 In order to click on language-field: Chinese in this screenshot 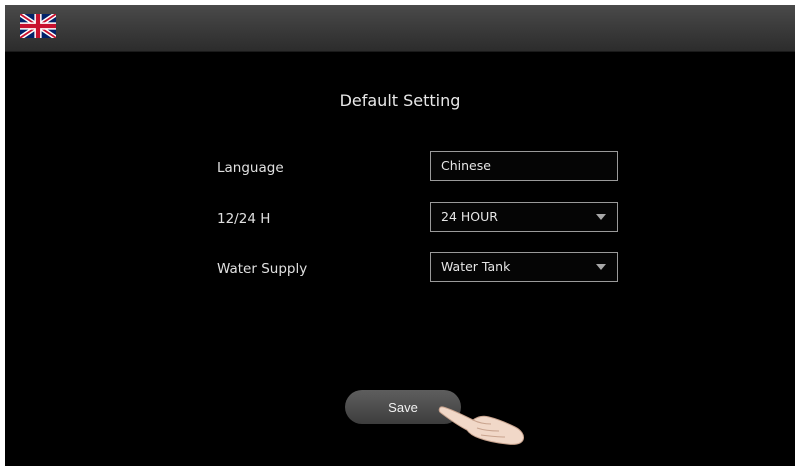, I will do `click(524, 166)`.